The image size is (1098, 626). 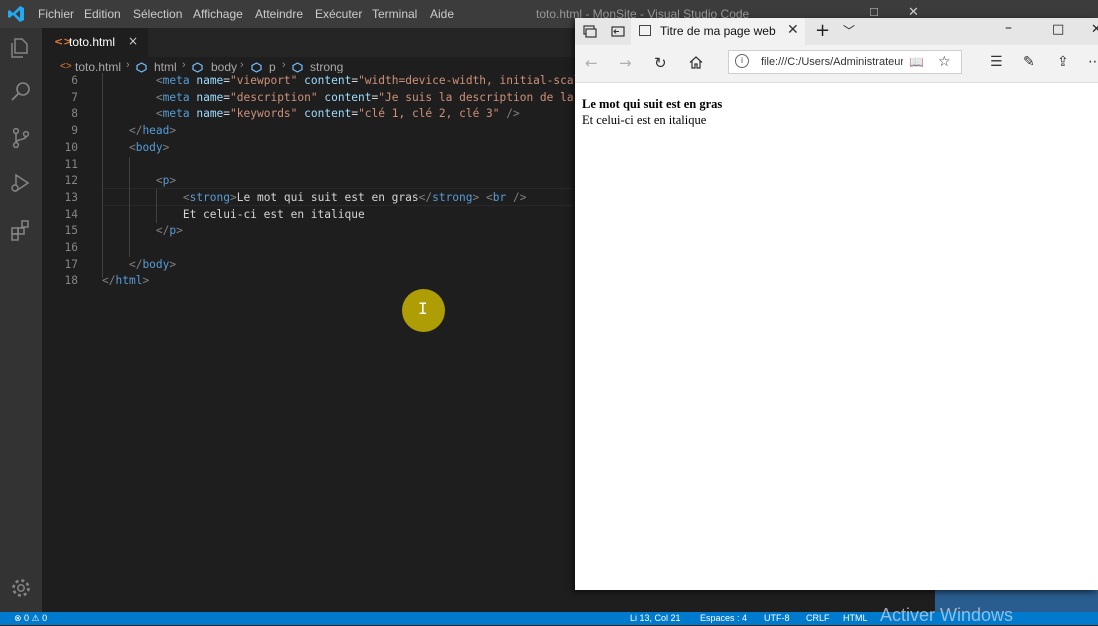 What do you see at coordinates (718, 31) in the screenshot?
I see `browser-tab: Titre de ma page web ✕` at bounding box center [718, 31].